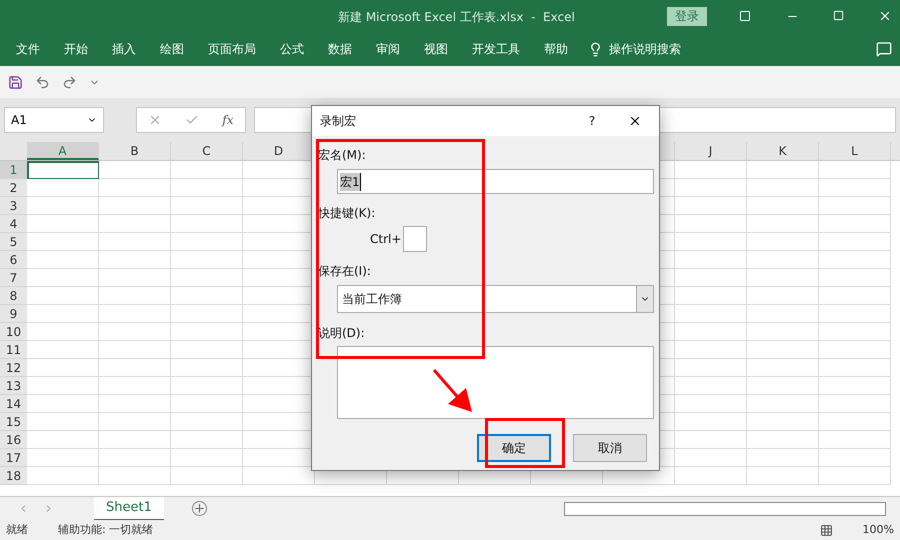 The width and height of the screenshot is (900, 540). Describe the element at coordinates (495, 382) in the screenshot. I see `description-field` at that location.